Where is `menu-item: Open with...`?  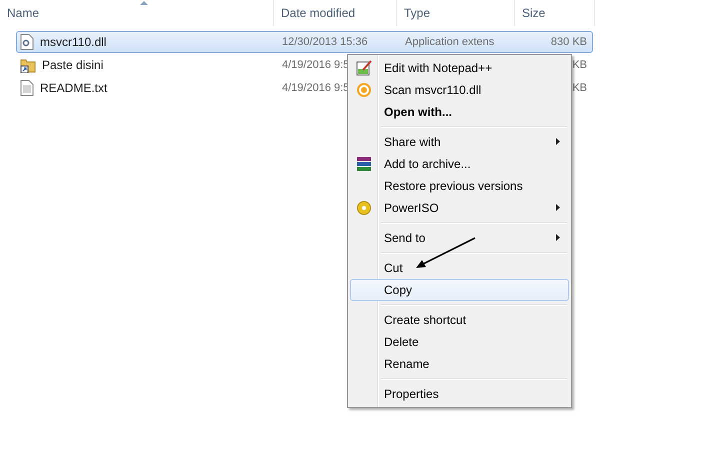 menu-item: Open with... is located at coordinates (459, 112).